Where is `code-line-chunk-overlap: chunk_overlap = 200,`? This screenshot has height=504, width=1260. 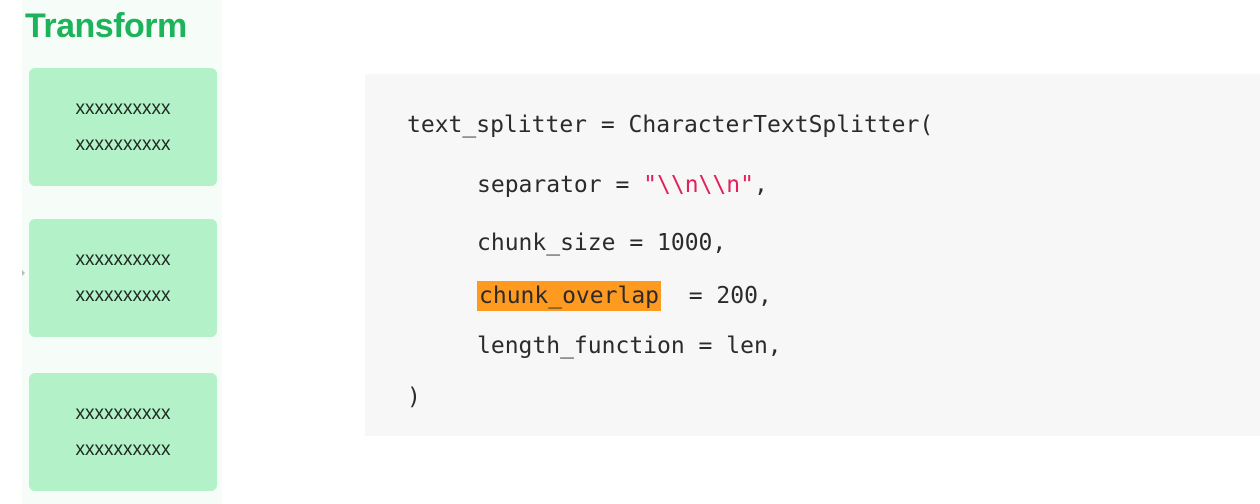
code-line-chunk-overlap: chunk_overlap = 200, is located at coordinates (624, 296).